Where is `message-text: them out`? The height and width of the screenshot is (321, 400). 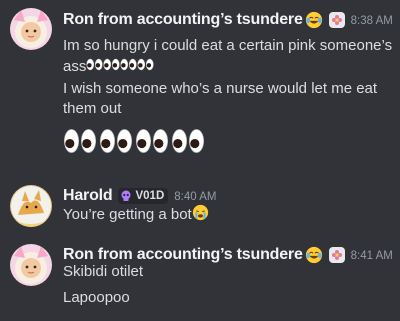
message-text: them out is located at coordinates (92, 108).